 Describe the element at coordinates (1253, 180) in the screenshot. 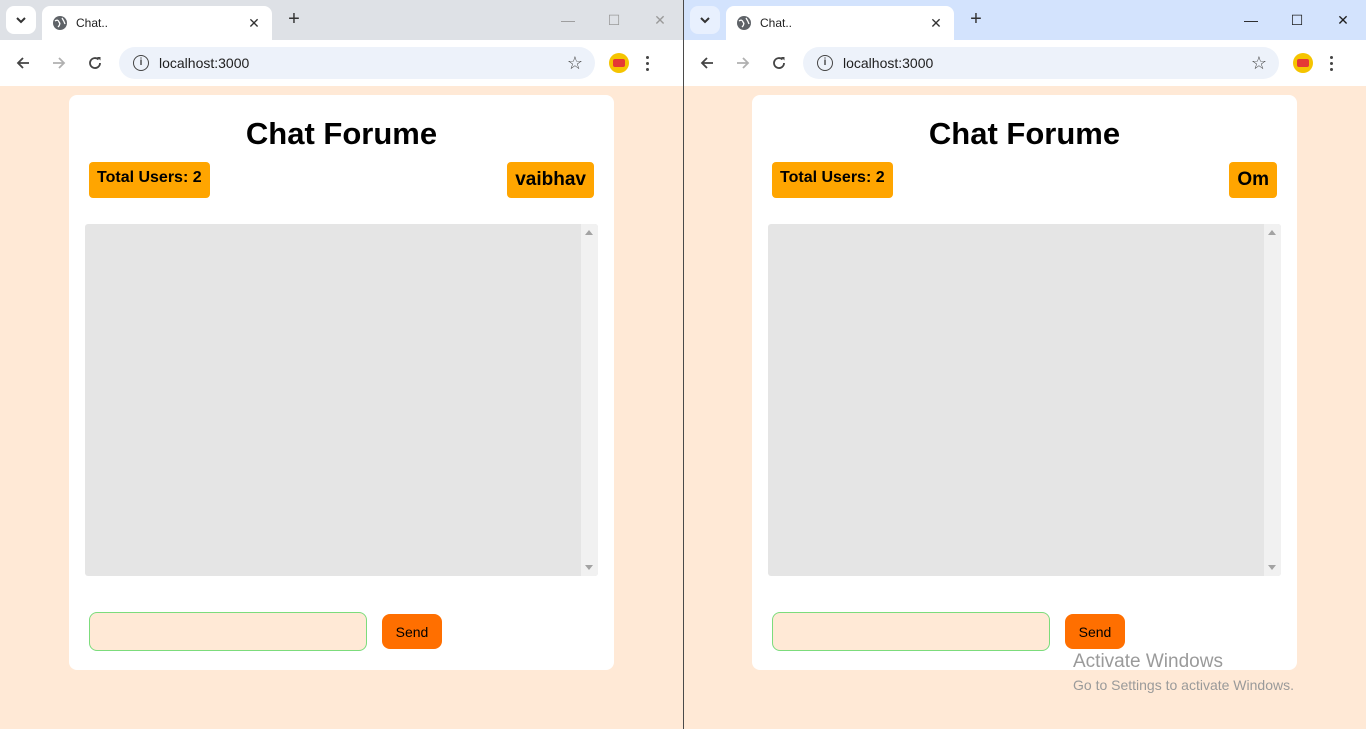

I see `username-badge: Om` at that location.